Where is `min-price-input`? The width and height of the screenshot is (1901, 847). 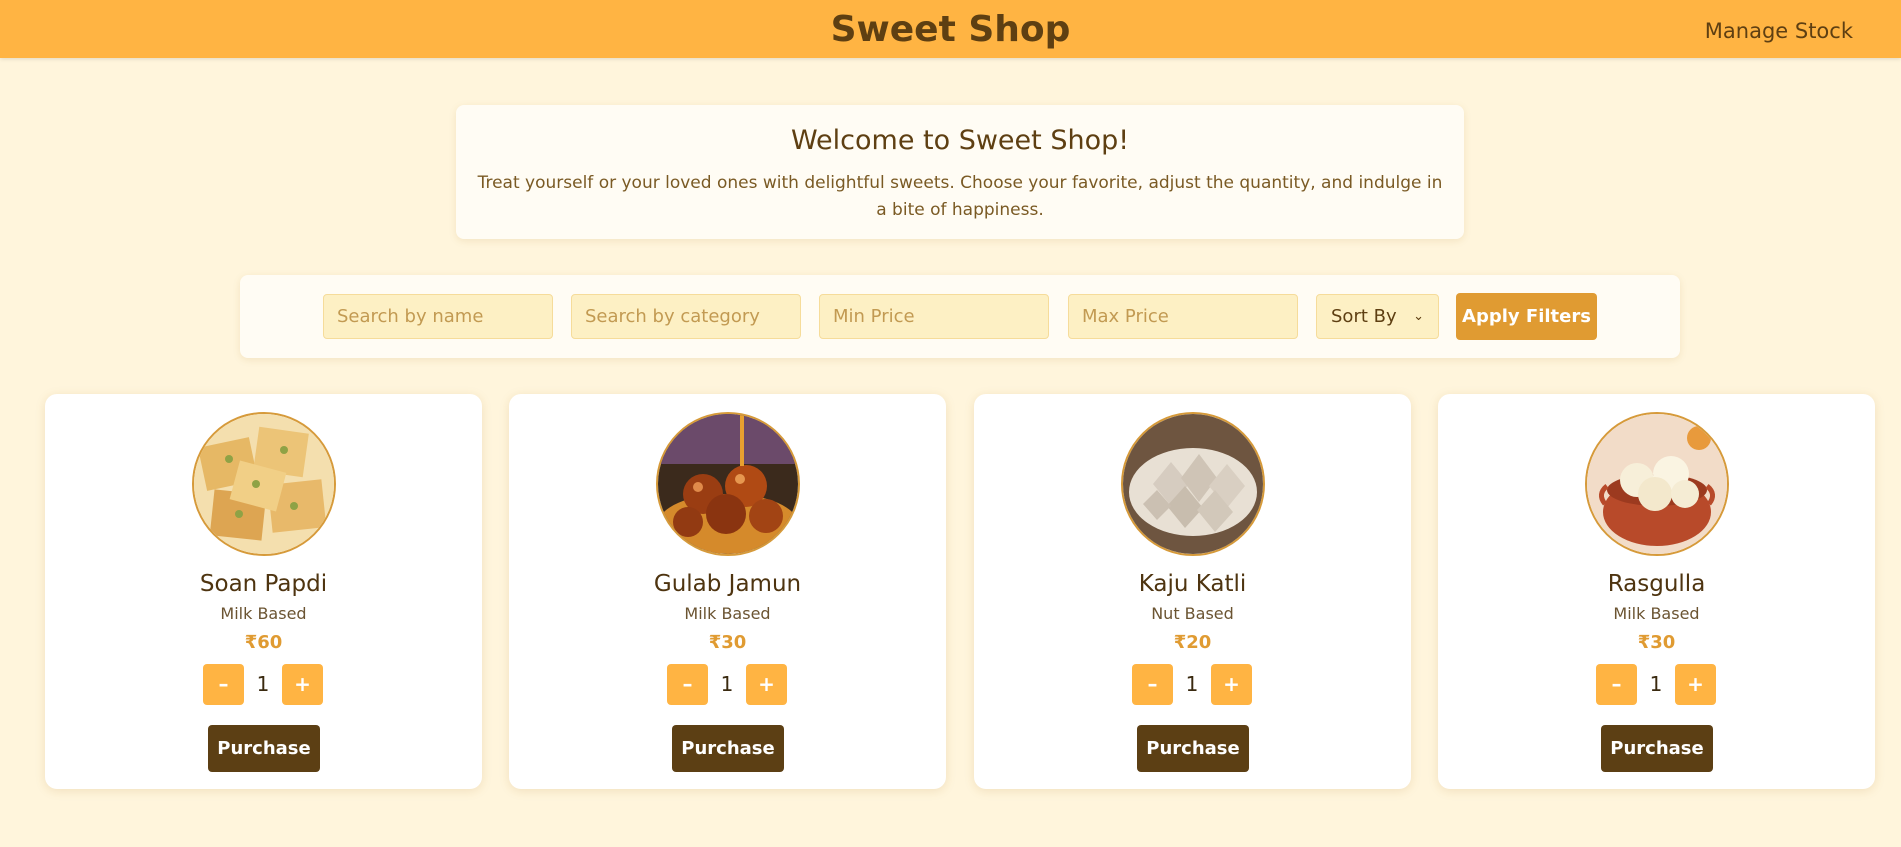
min-price-input is located at coordinates (934, 316).